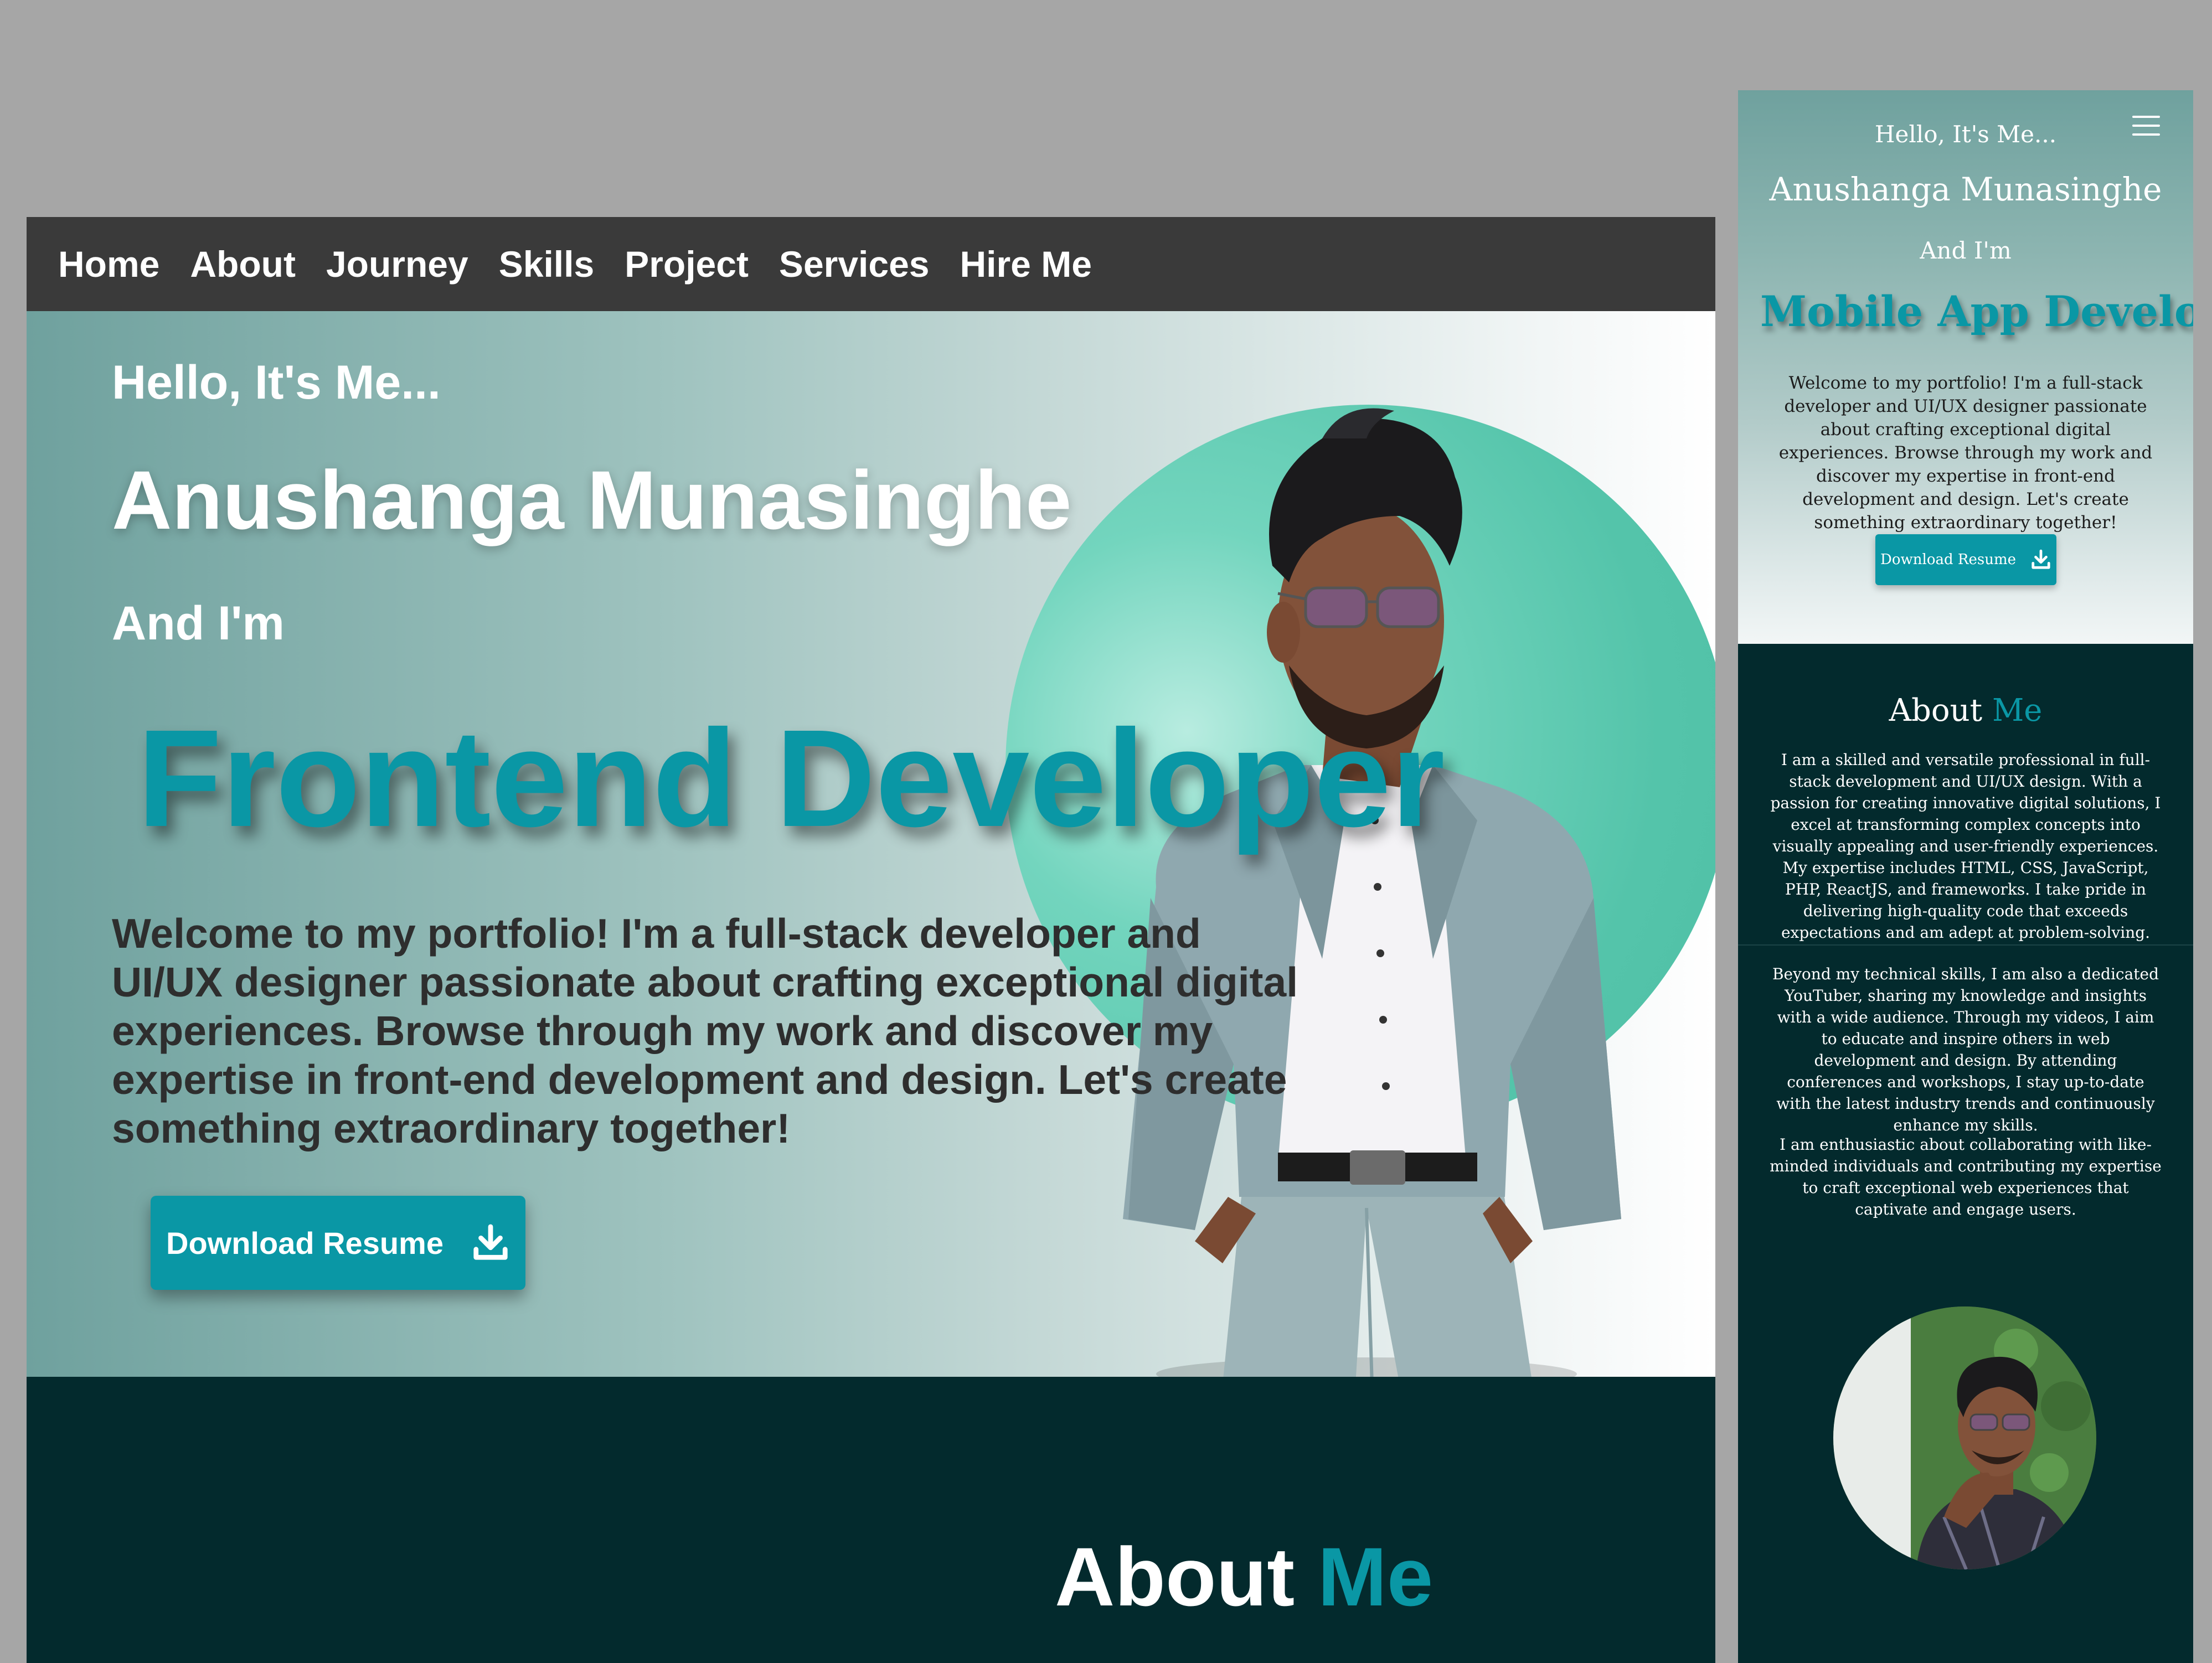 The image size is (2212, 1663). I want to click on mobile-download-resume-button: Download Resume, so click(1965, 559).